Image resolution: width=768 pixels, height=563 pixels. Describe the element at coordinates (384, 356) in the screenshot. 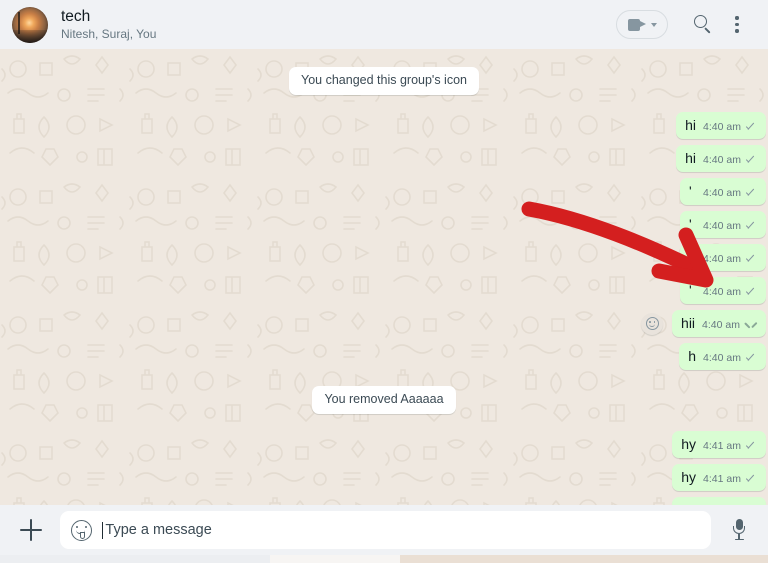

I see `message-row: h 4:40 am` at that location.